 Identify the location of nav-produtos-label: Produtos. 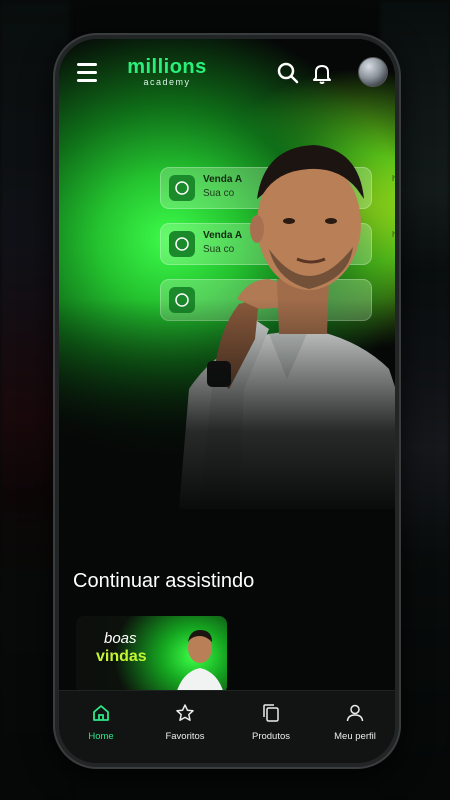
(271, 736).